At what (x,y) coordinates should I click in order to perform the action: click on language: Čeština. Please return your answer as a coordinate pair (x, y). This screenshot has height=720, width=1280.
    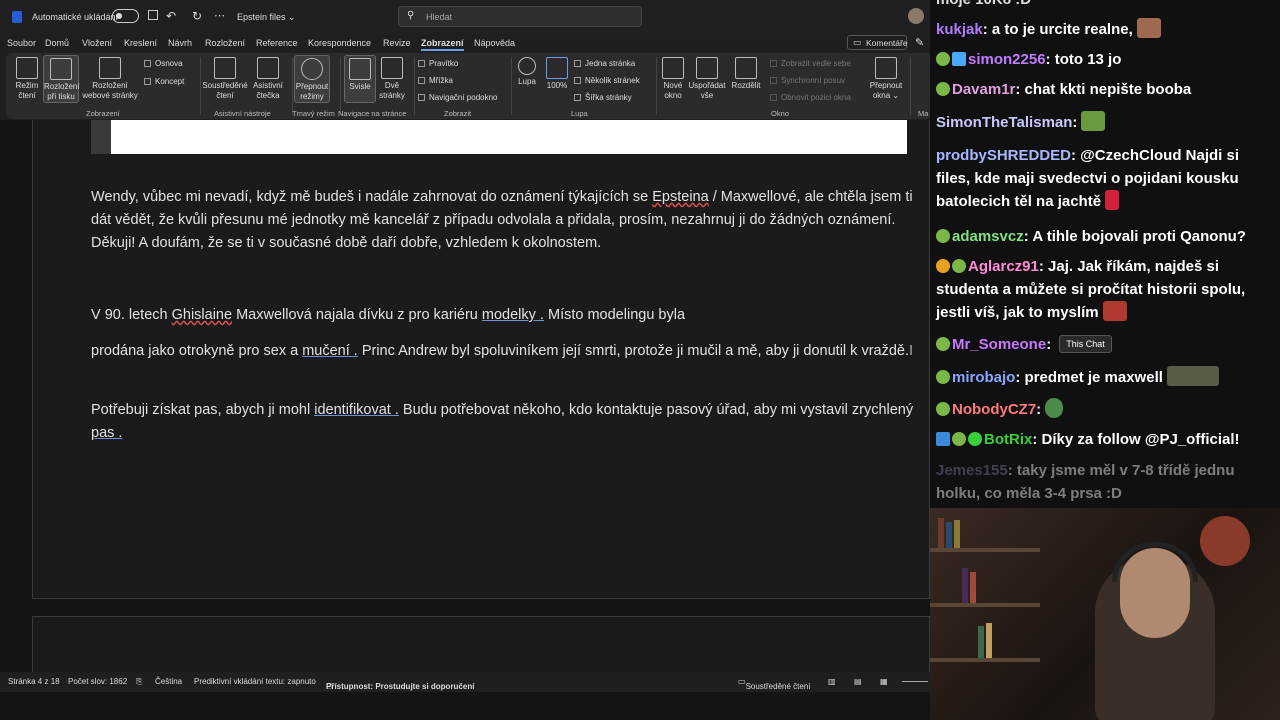
    Looking at the image, I should click on (168, 681).